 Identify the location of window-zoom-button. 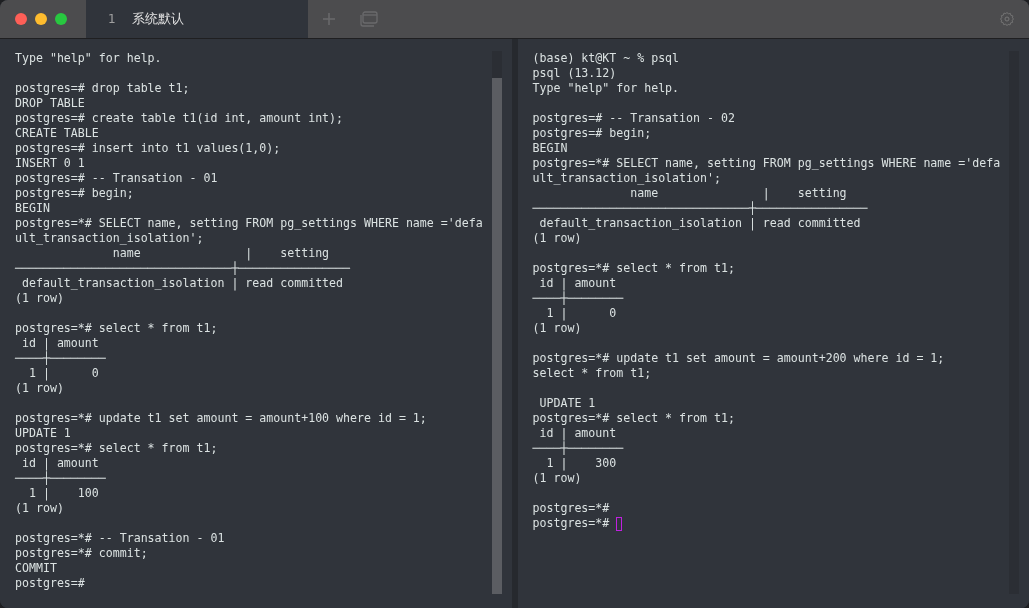
(61, 19).